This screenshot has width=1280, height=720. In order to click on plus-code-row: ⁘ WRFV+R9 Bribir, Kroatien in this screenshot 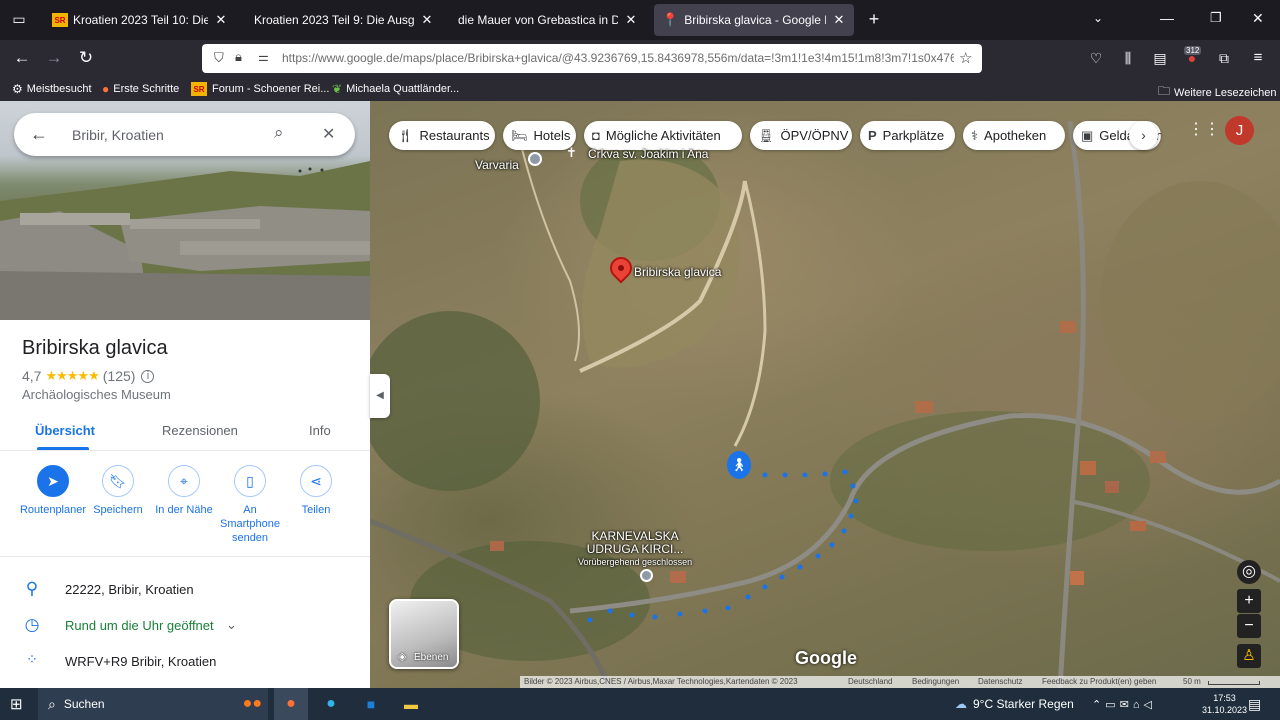, I will do `click(185, 662)`.